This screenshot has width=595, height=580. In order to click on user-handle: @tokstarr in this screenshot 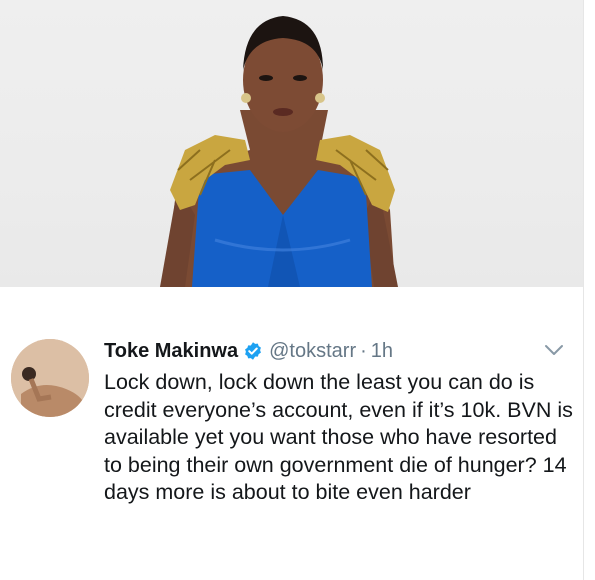, I will do `click(312, 351)`.